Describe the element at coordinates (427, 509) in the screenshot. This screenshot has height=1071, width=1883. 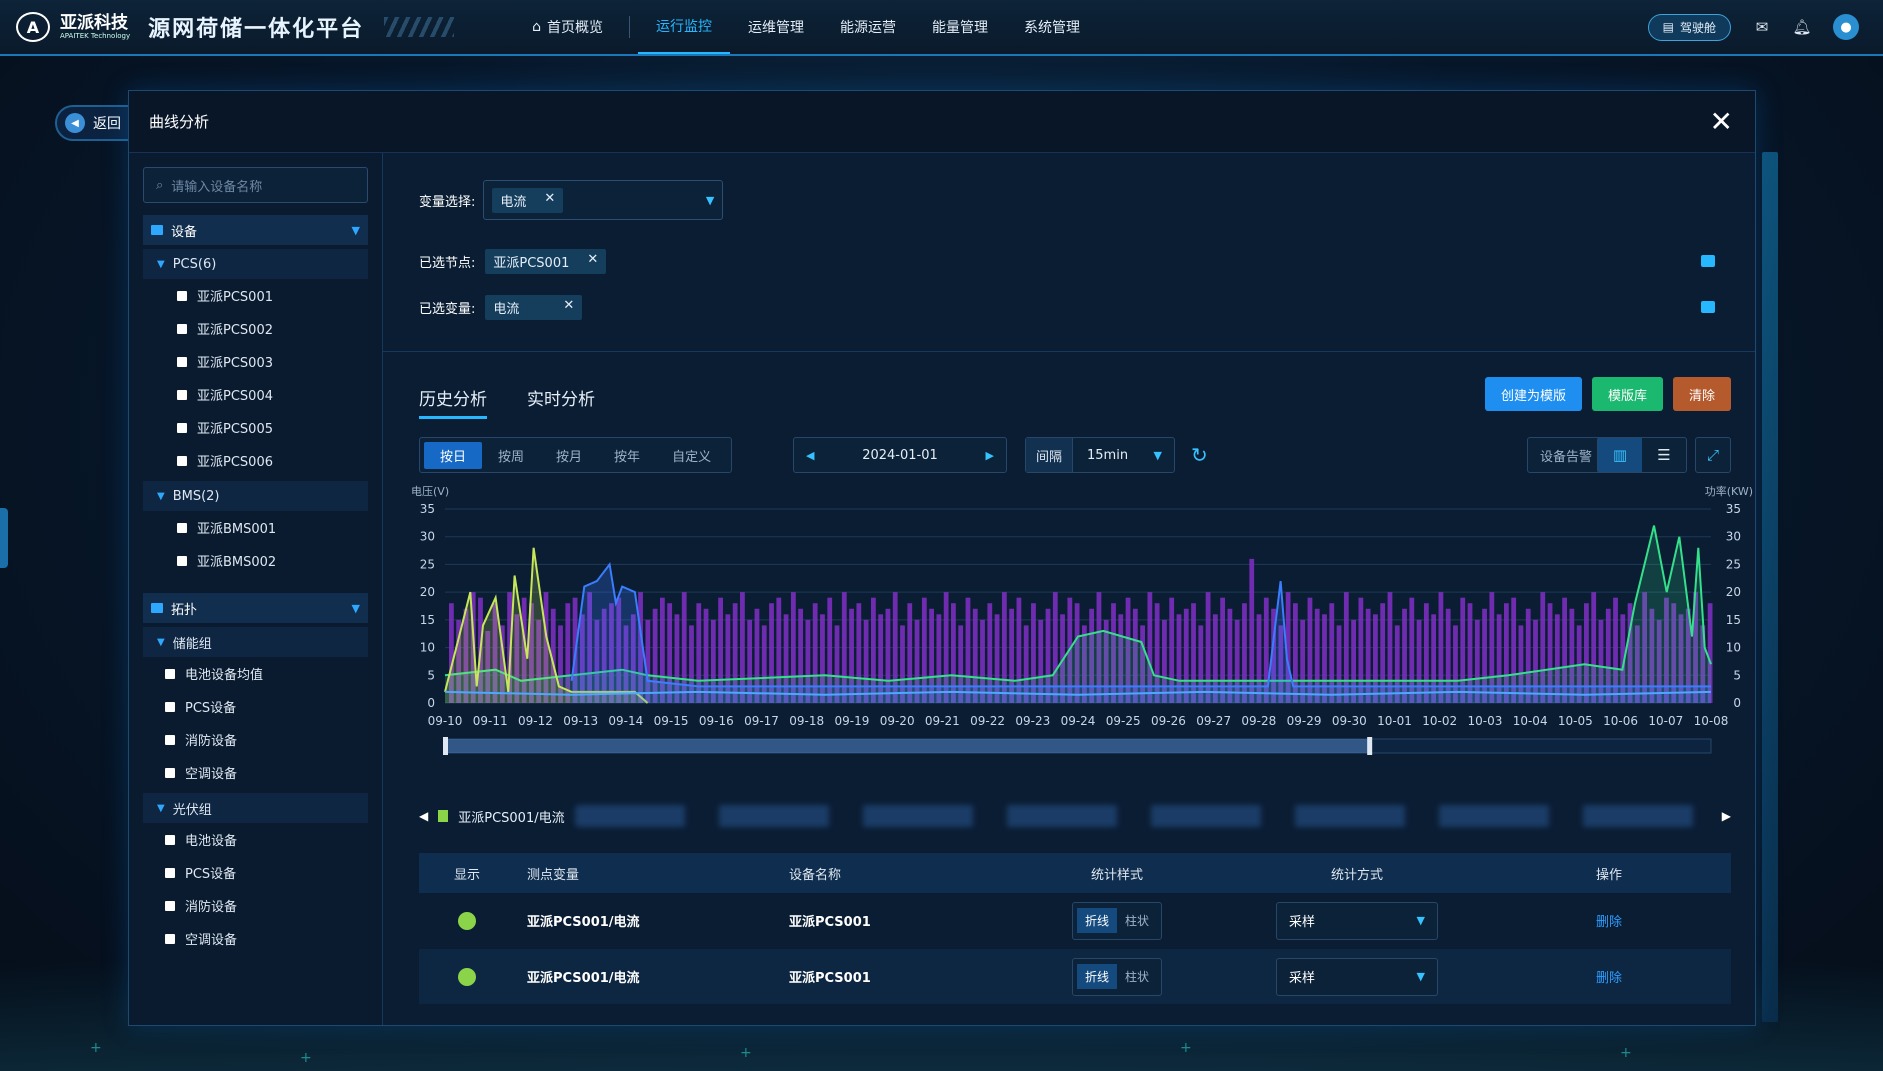
I see `y-tick-label: 35` at that location.